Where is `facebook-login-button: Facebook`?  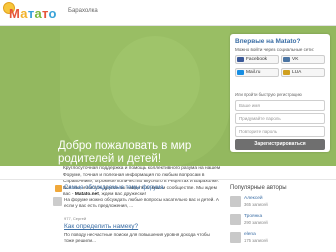
facebook-login-button: Facebook is located at coordinates (257, 59).